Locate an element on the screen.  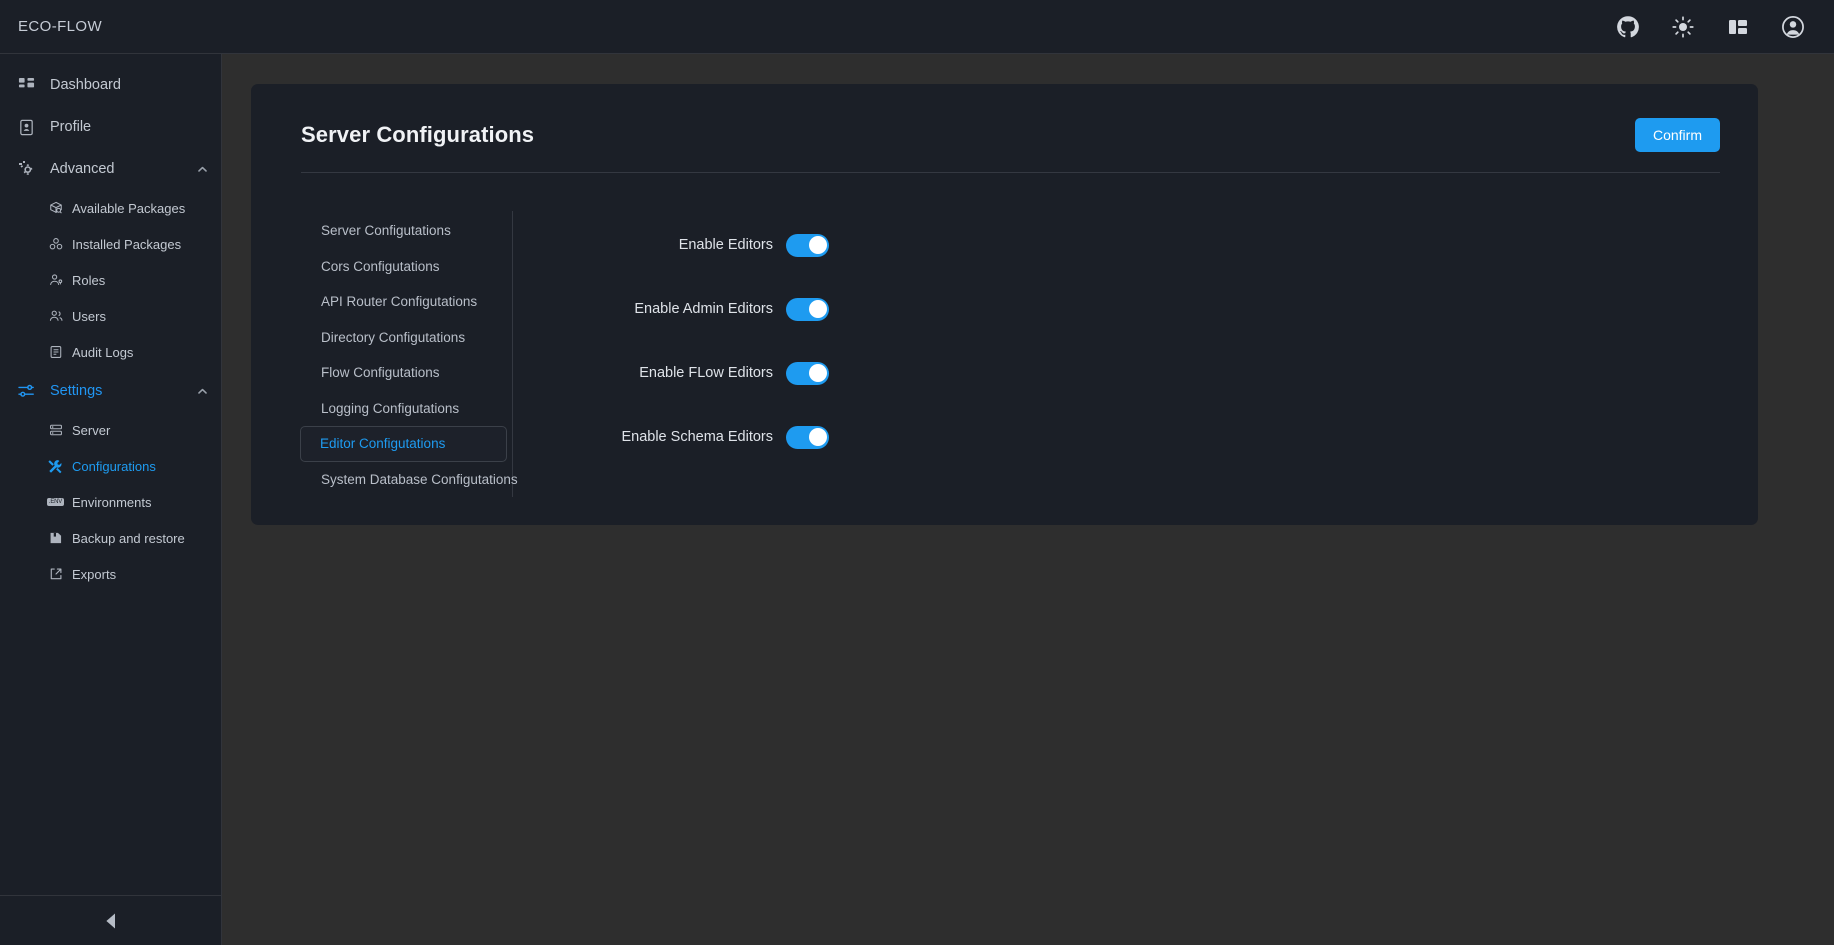
env-file-icon: .ENV is located at coordinates (55, 502).